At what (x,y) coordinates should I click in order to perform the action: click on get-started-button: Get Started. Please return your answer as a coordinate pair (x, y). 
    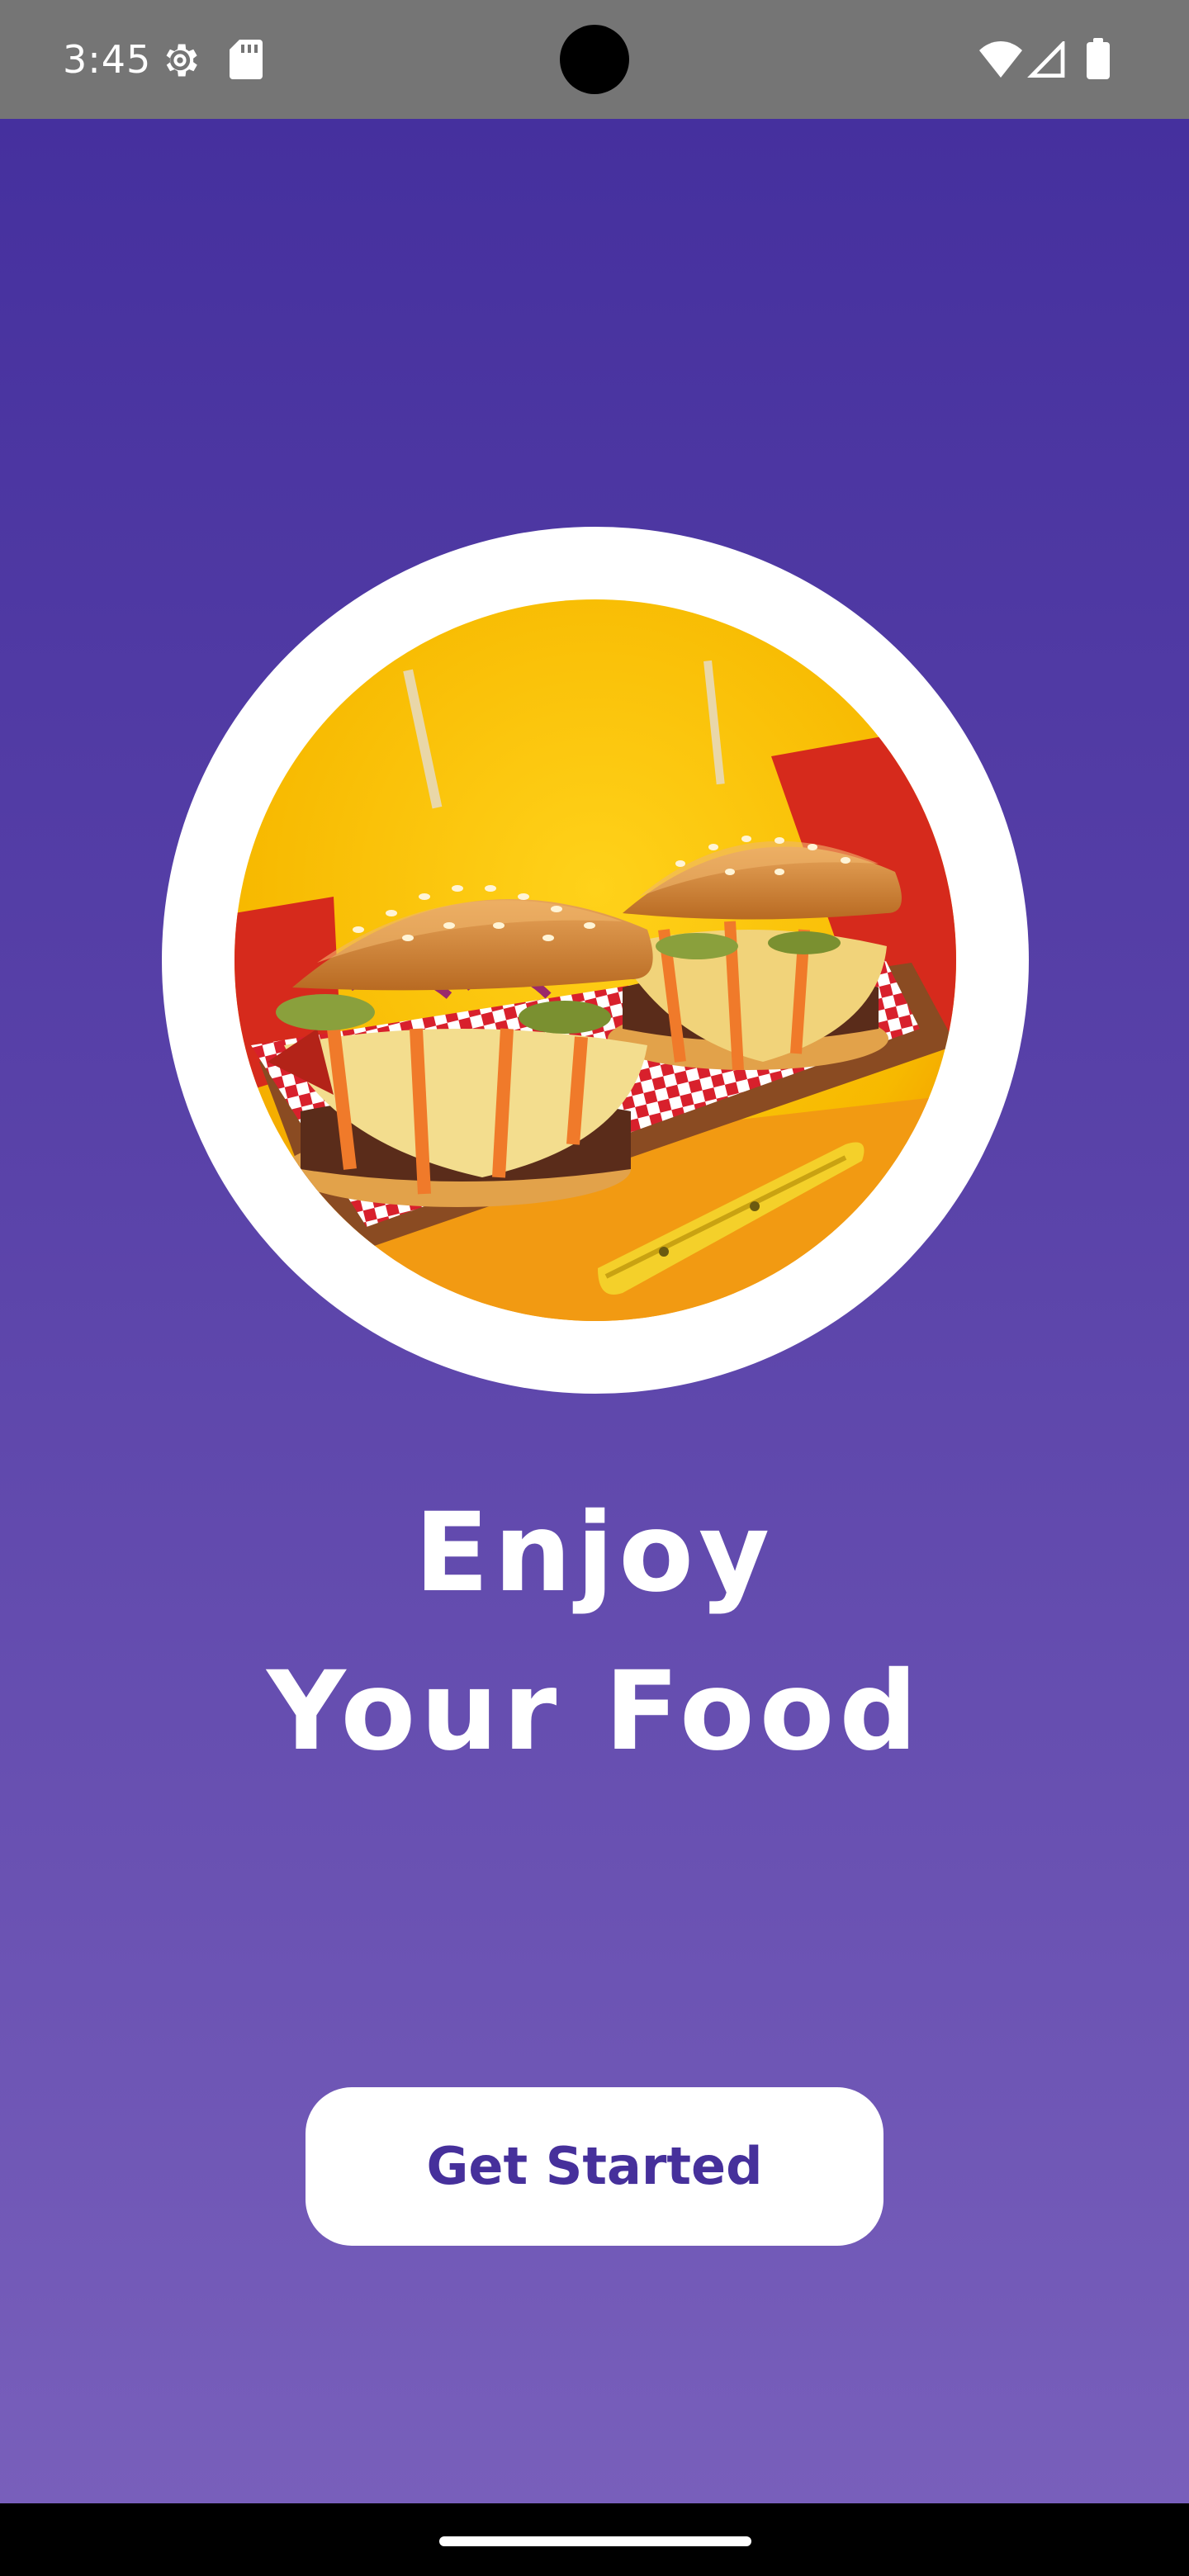
    Looking at the image, I should click on (594, 2166).